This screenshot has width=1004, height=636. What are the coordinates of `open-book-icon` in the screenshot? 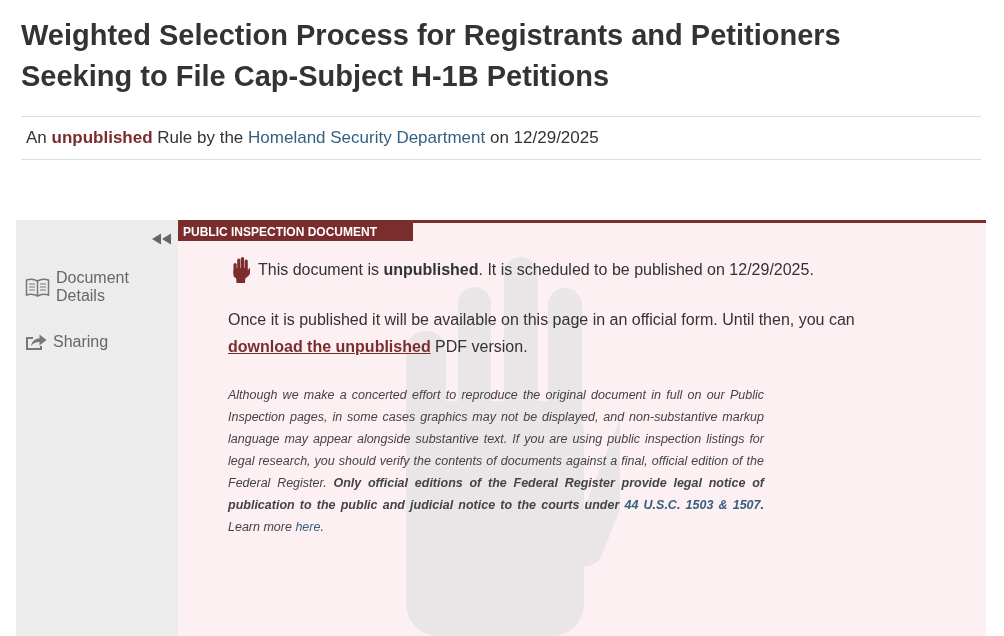 It's located at (37, 287).